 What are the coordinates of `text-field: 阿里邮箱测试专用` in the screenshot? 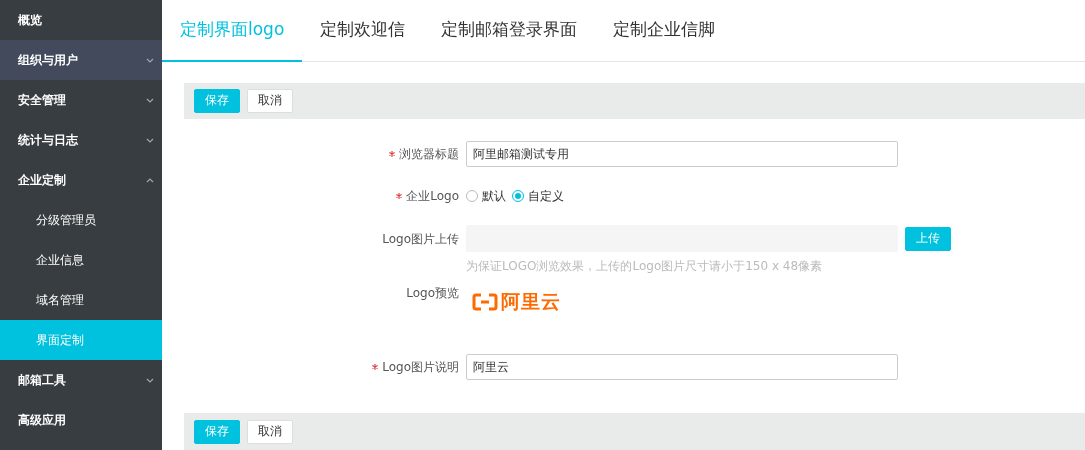 It's located at (682, 154).